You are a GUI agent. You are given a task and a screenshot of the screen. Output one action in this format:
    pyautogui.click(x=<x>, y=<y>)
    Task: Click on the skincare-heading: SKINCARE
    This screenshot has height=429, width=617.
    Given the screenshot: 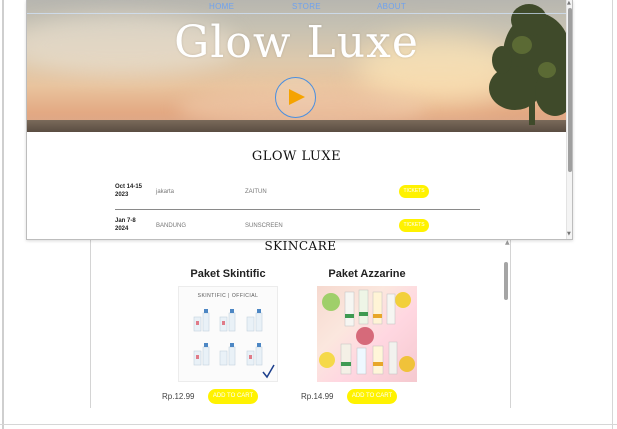 What is the action you would take?
    pyautogui.click(x=300, y=246)
    